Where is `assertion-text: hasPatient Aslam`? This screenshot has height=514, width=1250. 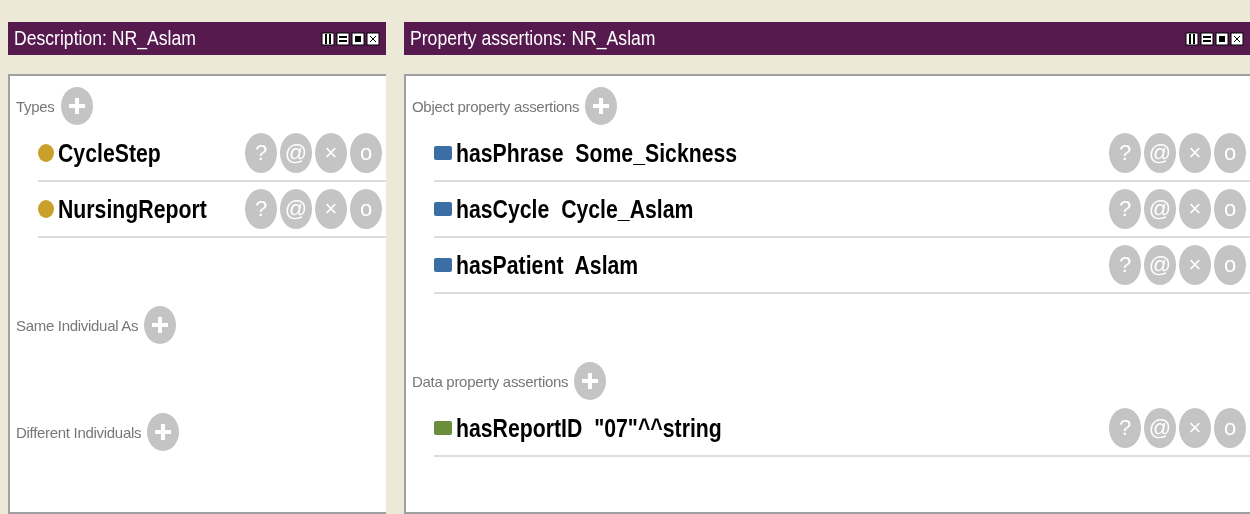
assertion-text: hasPatient Aslam is located at coordinates (547, 265).